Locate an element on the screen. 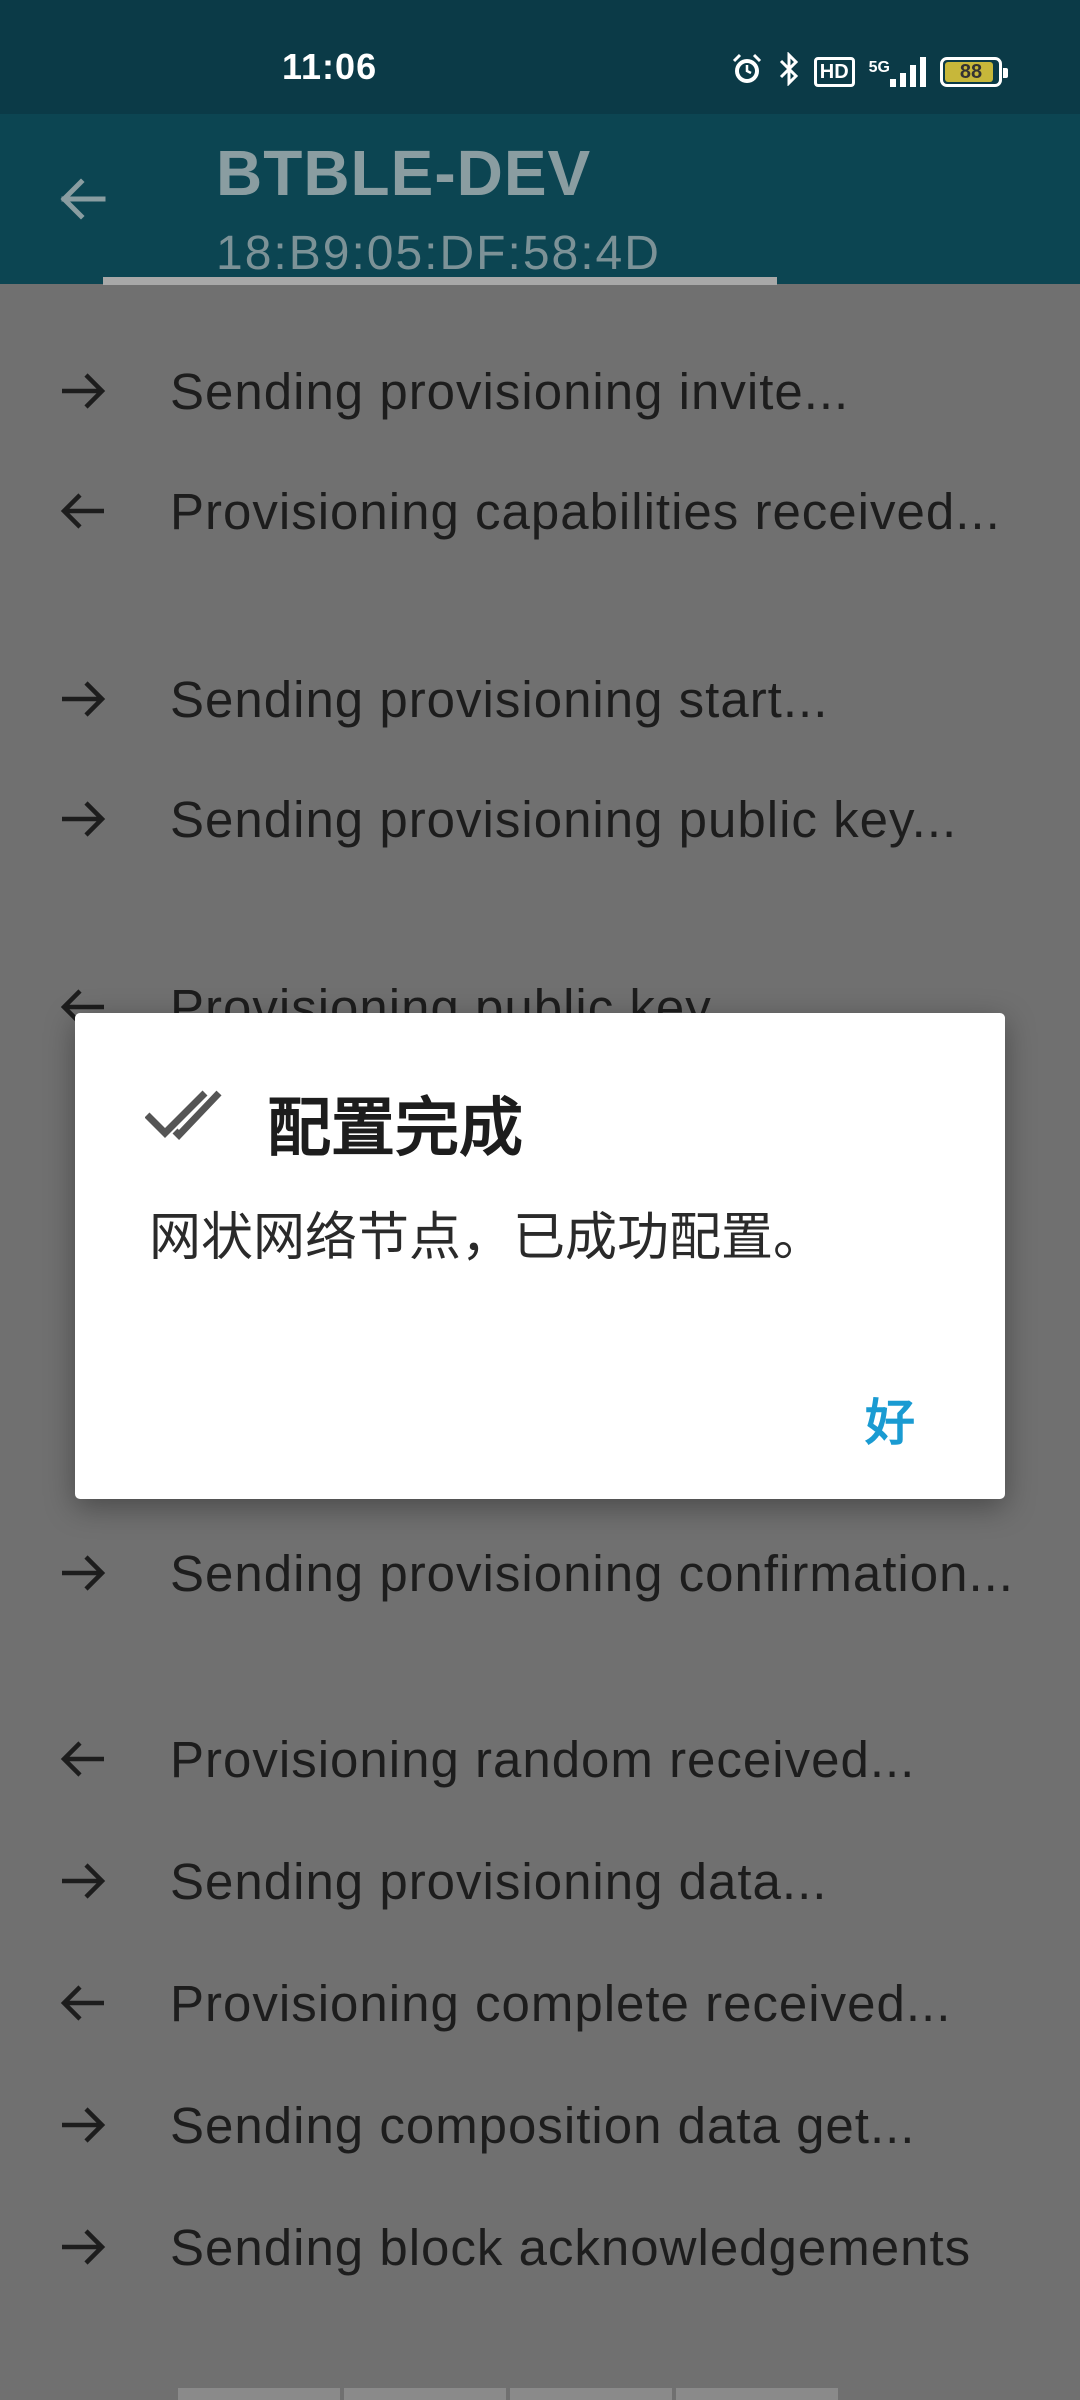 This screenshot has width=1080, height=2400. bottom-tab-indicator is located at coordinates (508, 2394).